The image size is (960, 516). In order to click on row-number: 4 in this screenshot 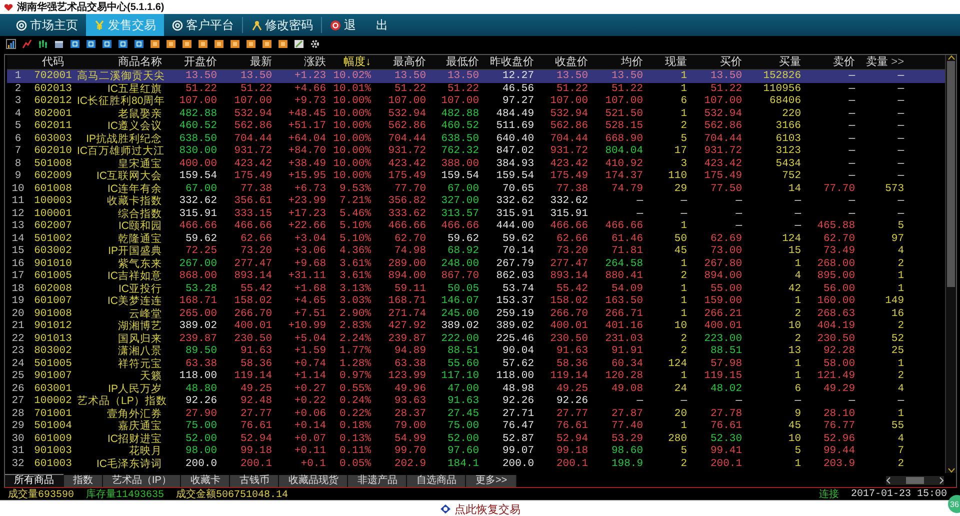, I will do `click(18, 114)`.